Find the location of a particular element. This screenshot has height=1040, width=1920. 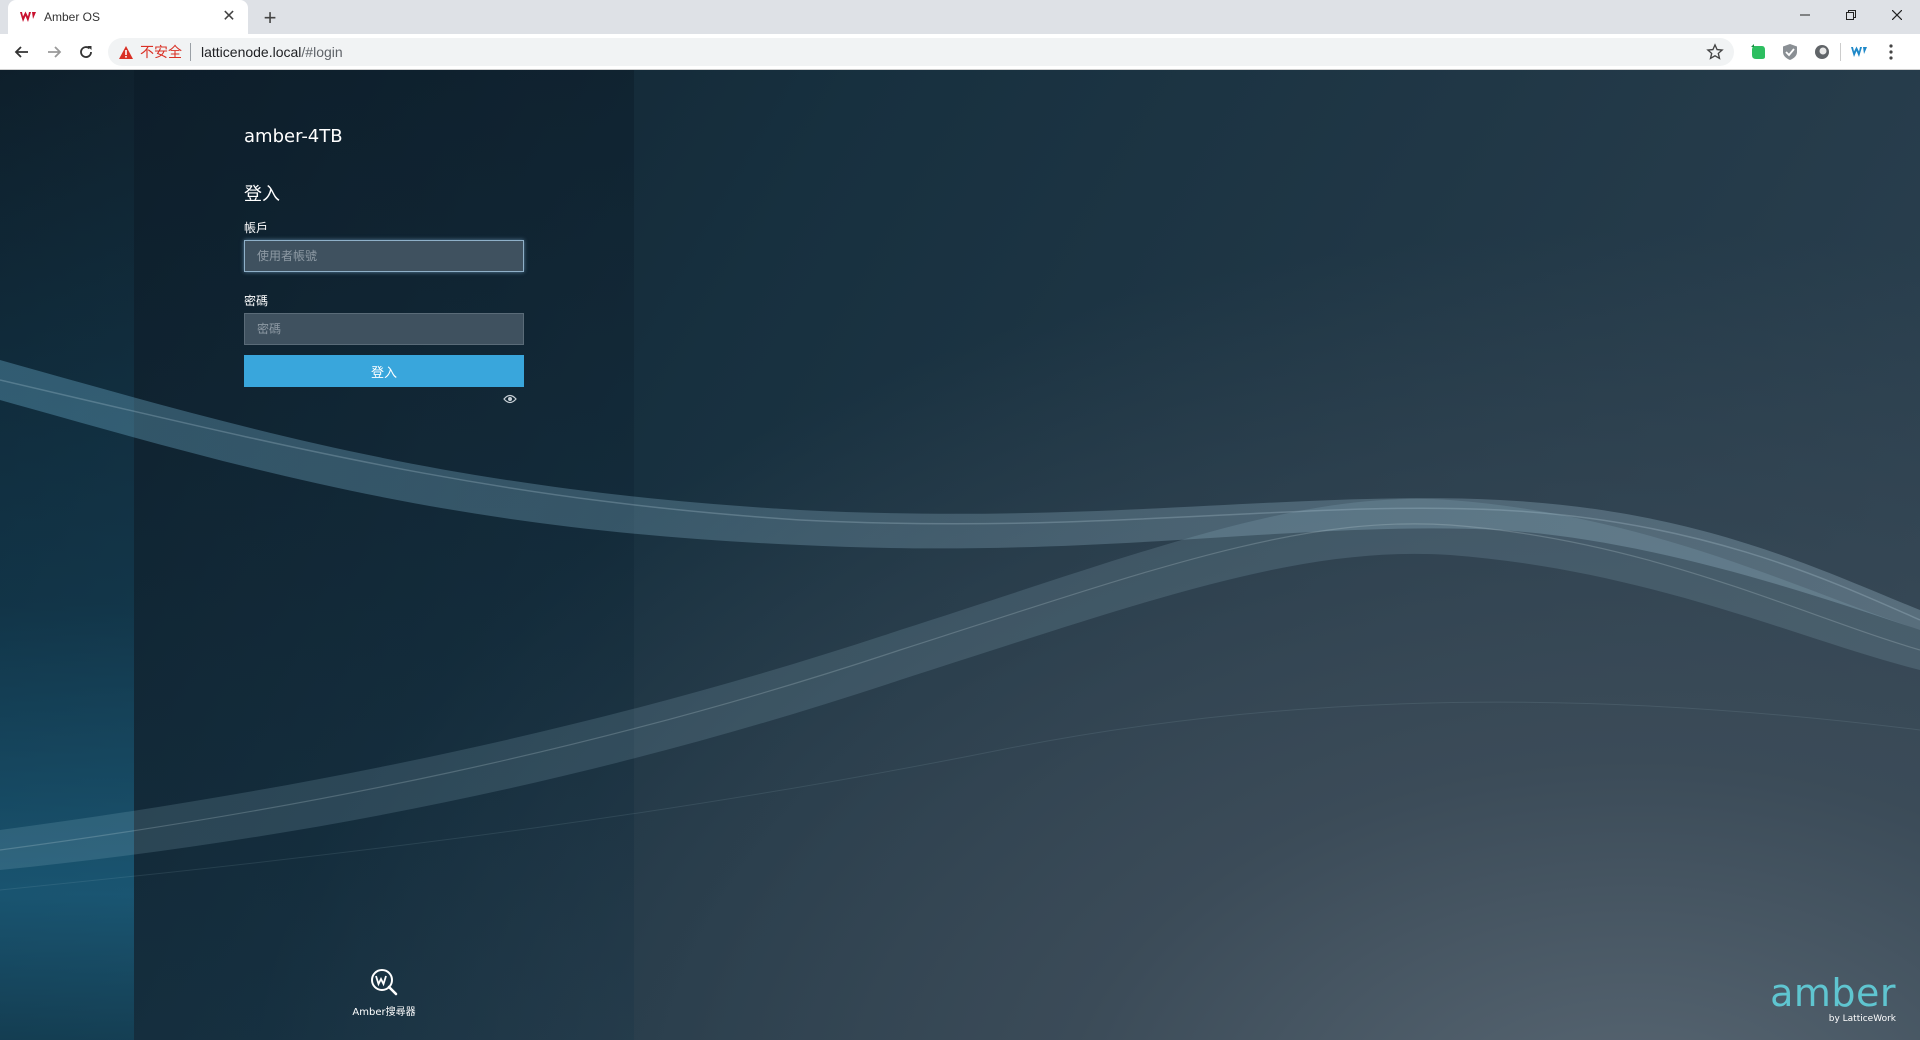

login-button: 登入 is located at coordinates (384, 371).